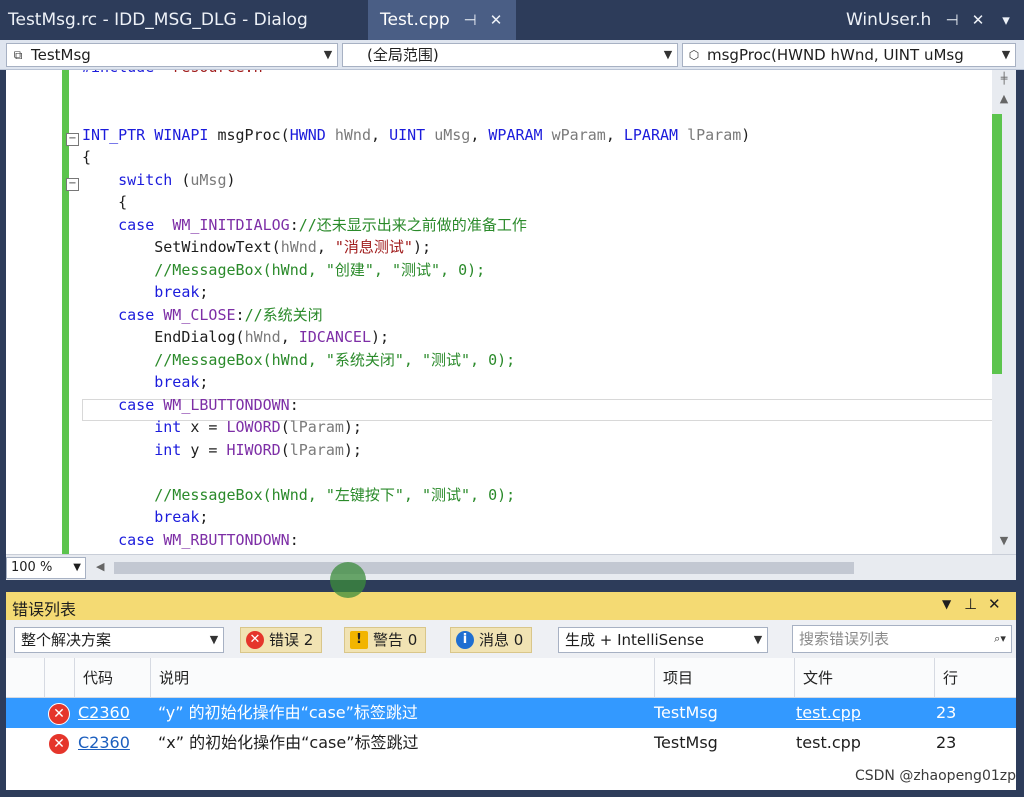 Image resolution: width=1024 pixels, height=797 pixels. I want to click on pin-panel-icon: ⊥, so click(970, 604).